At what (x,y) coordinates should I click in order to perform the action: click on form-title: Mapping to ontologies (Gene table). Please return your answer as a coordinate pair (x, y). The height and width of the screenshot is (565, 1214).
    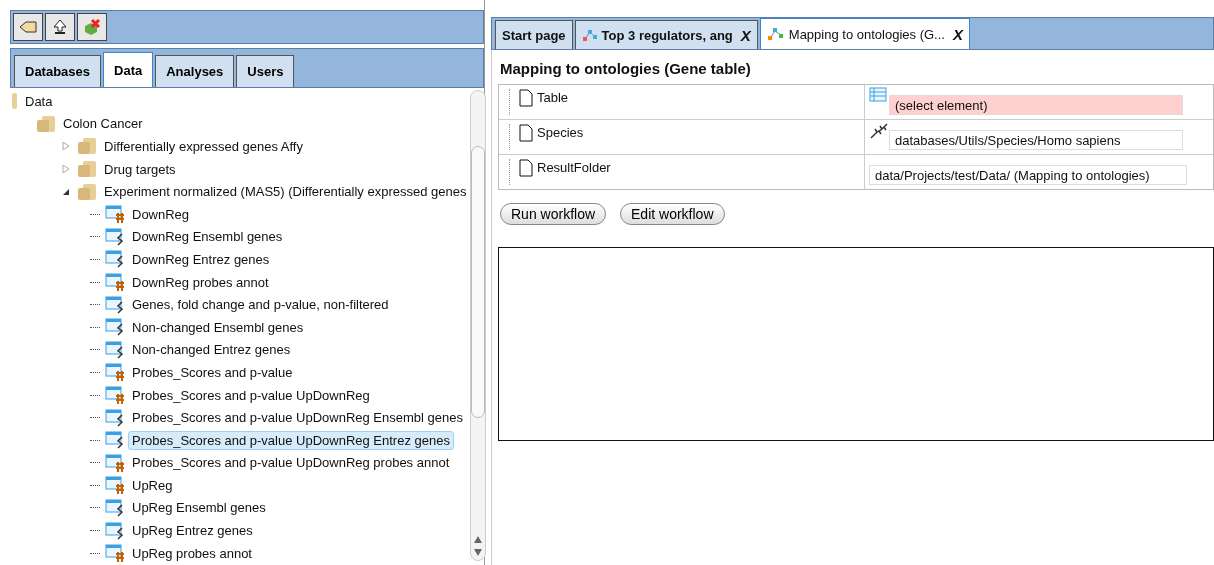
    Looking at the image, I should click on (626, 68).